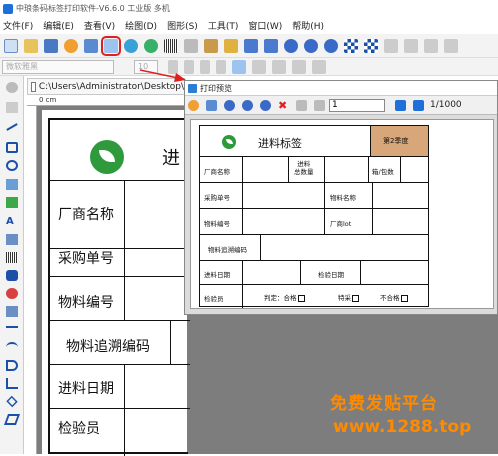 Image resolution: width=498 pixels, height=456 pixels. Describe the element at coordinates (301, 105) in the screenshot. I see `first-page-icon` at that location.